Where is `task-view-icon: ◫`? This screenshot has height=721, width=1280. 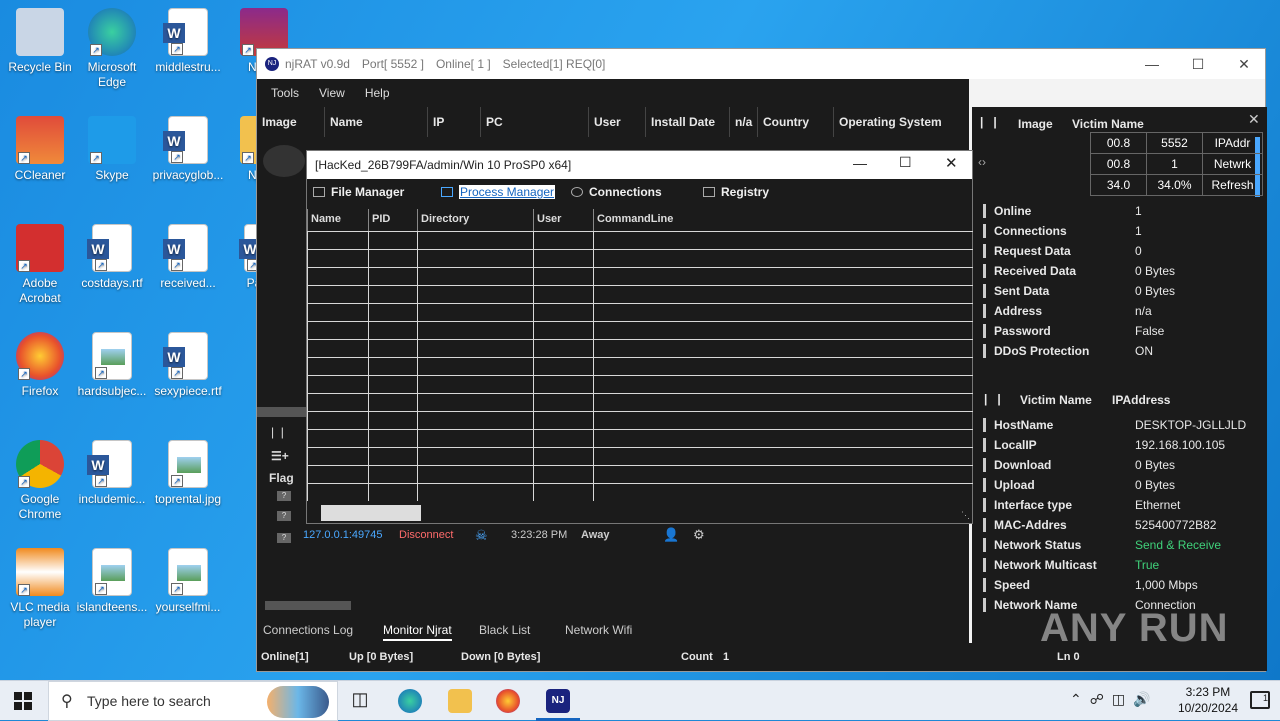
task-view-icon: ◫ is located at coordinates (360, 701).